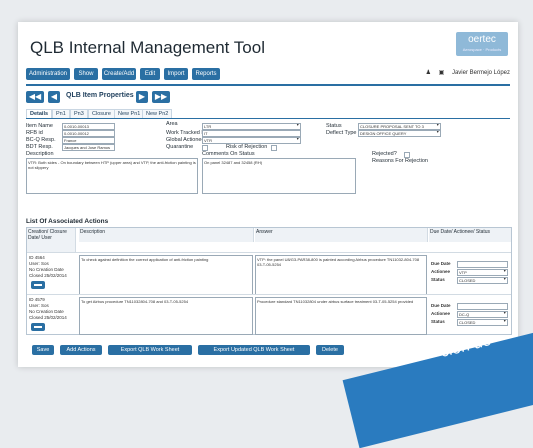  Describe the element at coordinates (268, 98) in the screenshot. I see `item-navigation: ◀◀ ◀ QLB Item Properties ▶ ▶▶` at that location.